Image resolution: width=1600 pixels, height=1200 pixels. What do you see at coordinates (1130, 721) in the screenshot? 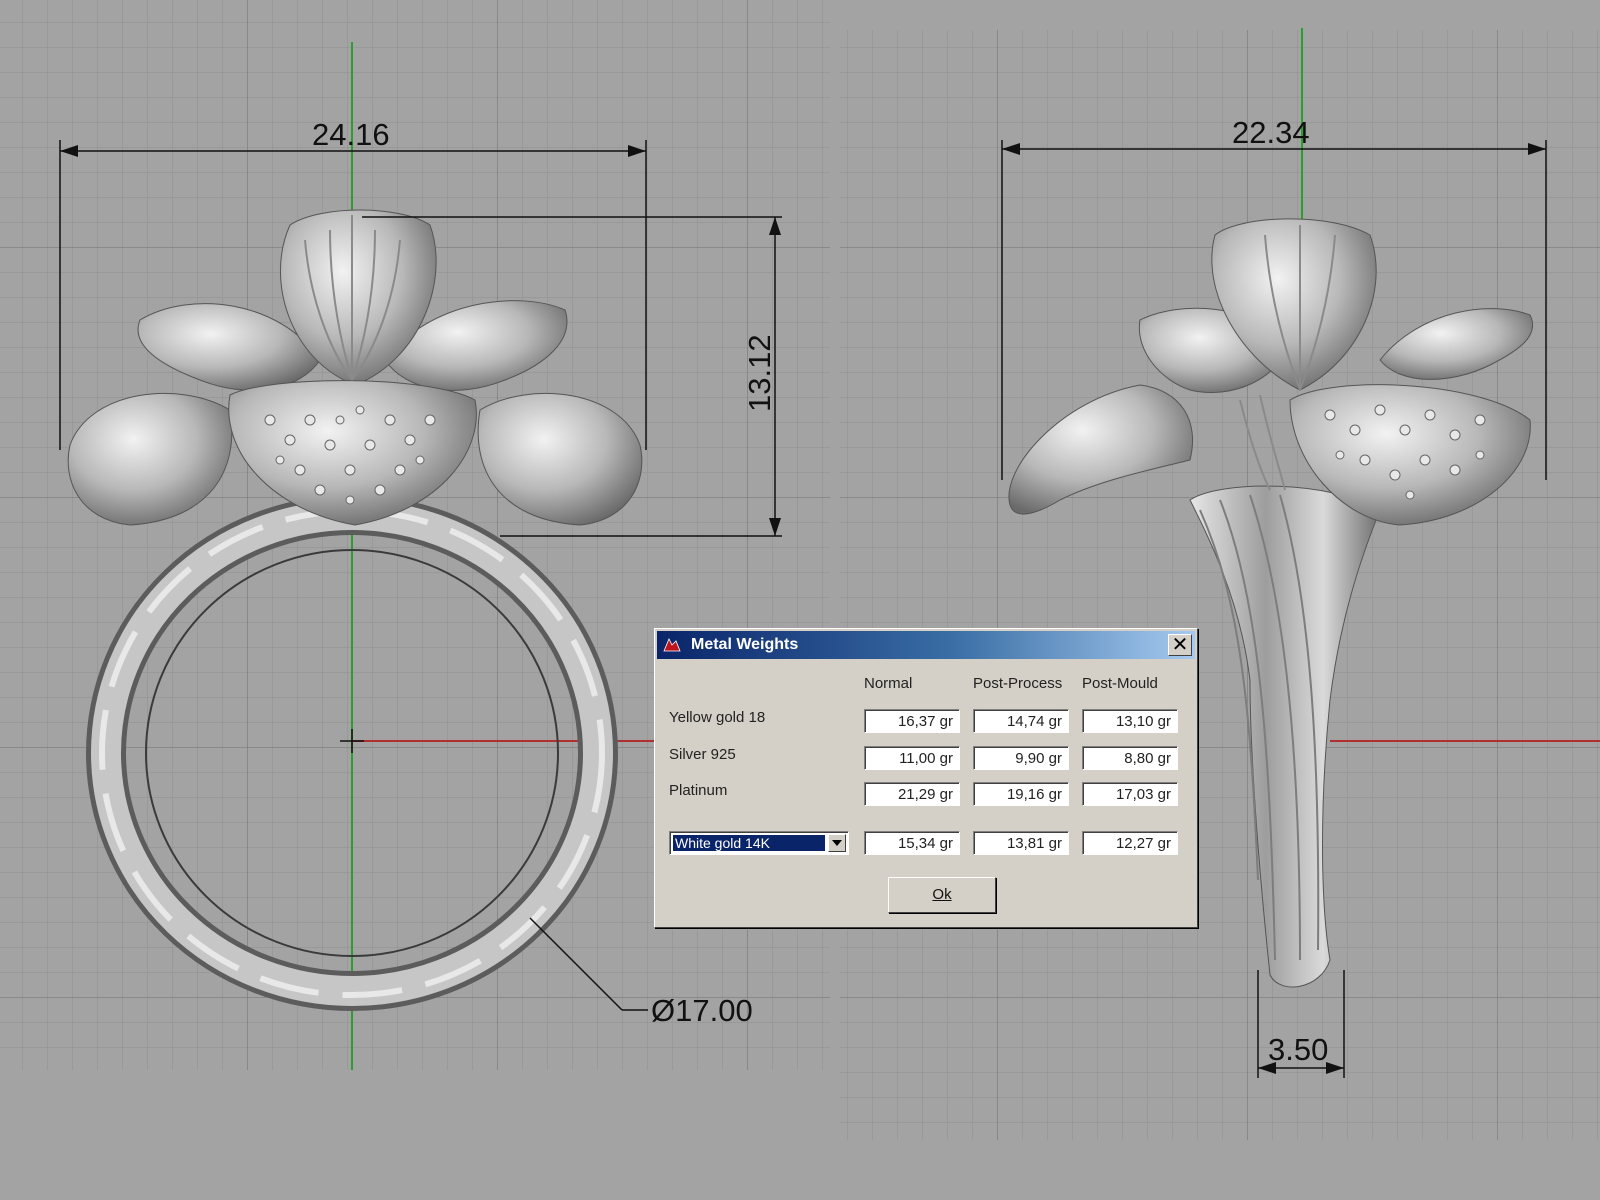
I see `yellow-gold-post-mould-field: 13,10 gr` at bounding box center [1130, 721].